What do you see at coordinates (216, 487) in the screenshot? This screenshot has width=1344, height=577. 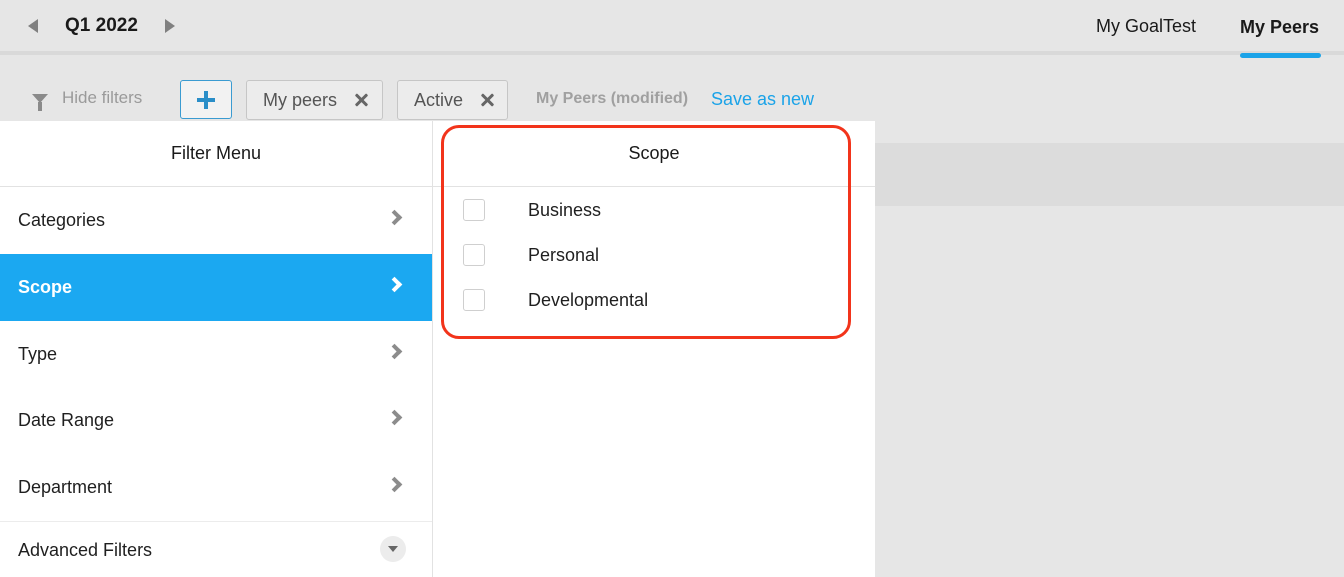 I see `filter-menu-item-department: Department` at bounding box center [216, 487].